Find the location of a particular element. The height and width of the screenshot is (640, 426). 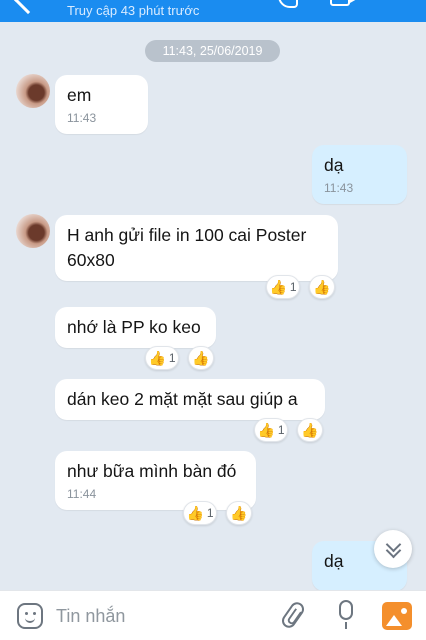

attachment-icon is located at coordinates (293, 615).